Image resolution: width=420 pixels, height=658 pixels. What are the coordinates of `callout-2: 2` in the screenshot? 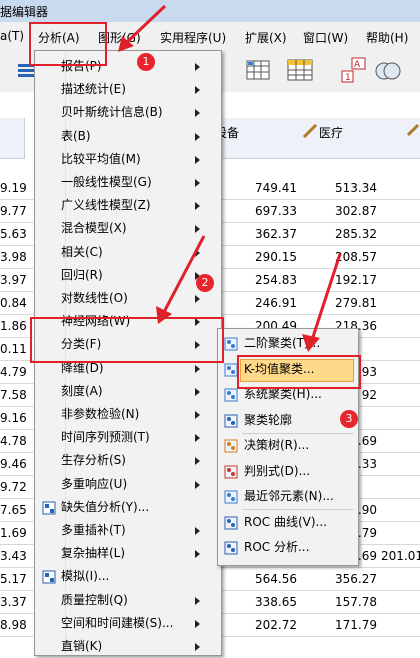 It's located at (205, 283).